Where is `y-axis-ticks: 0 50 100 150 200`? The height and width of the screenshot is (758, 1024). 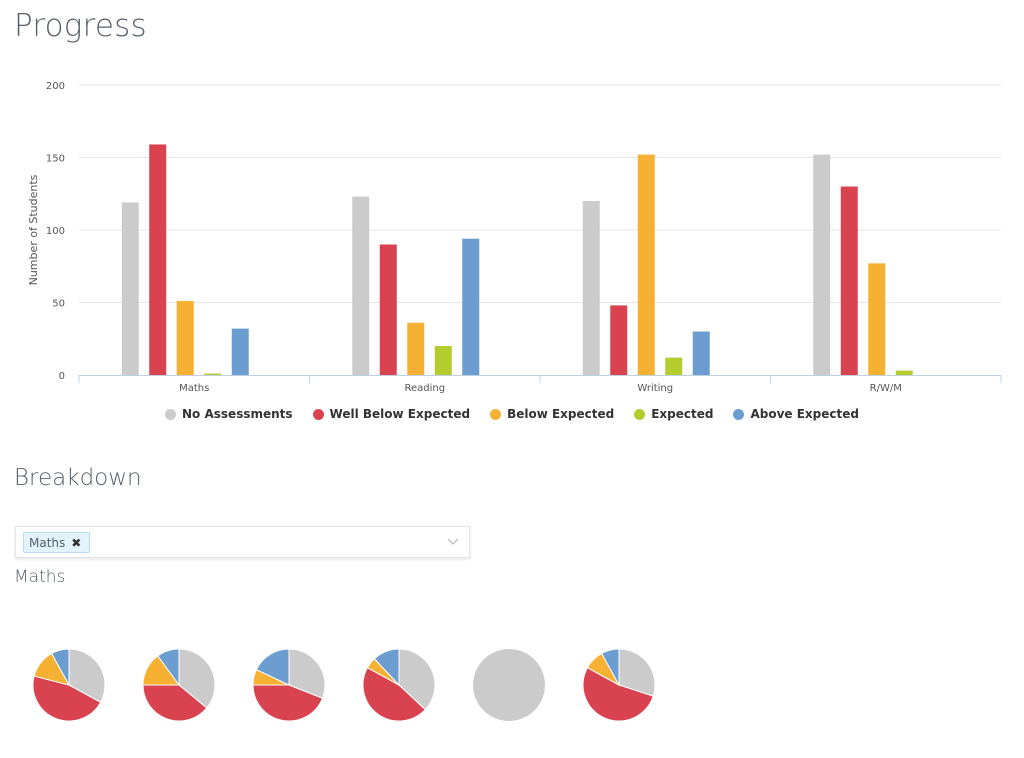 y-axis-ticks: 0 50 100 150 200 is located at coordinates (55, 231).